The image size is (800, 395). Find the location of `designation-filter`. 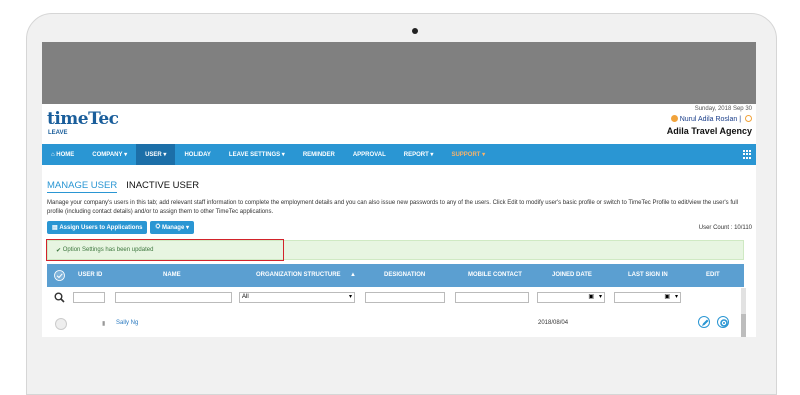

designation-filter is located at coordinates (405, 297).